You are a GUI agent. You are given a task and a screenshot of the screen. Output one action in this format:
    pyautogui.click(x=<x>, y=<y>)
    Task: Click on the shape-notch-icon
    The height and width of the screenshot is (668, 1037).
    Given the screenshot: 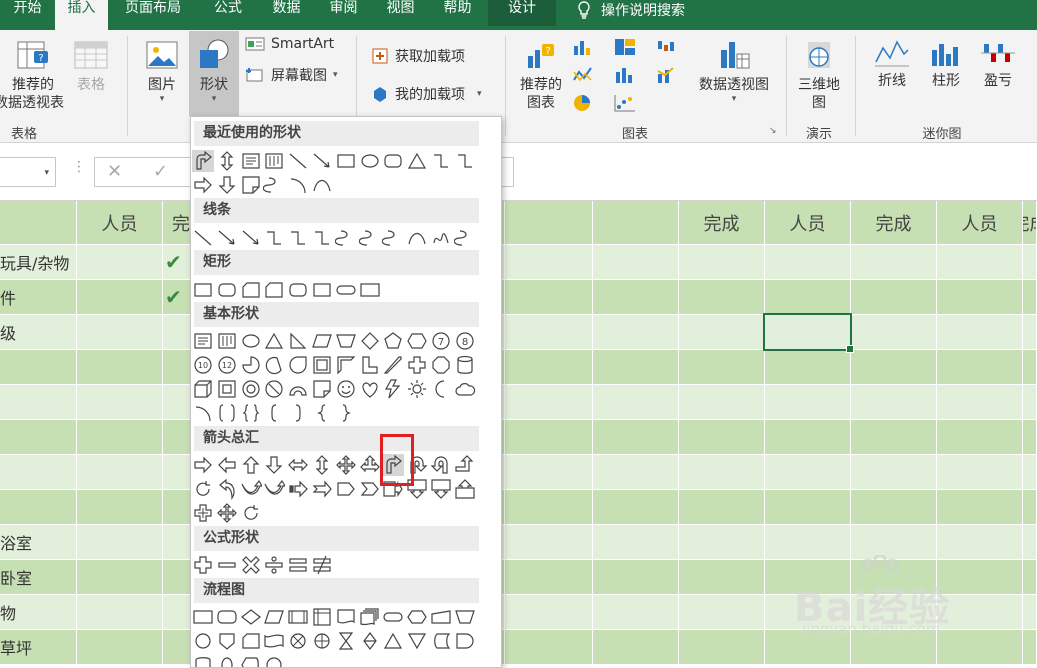 What is the action you would take?
    pyautogui.click(x=322, y=489)
    